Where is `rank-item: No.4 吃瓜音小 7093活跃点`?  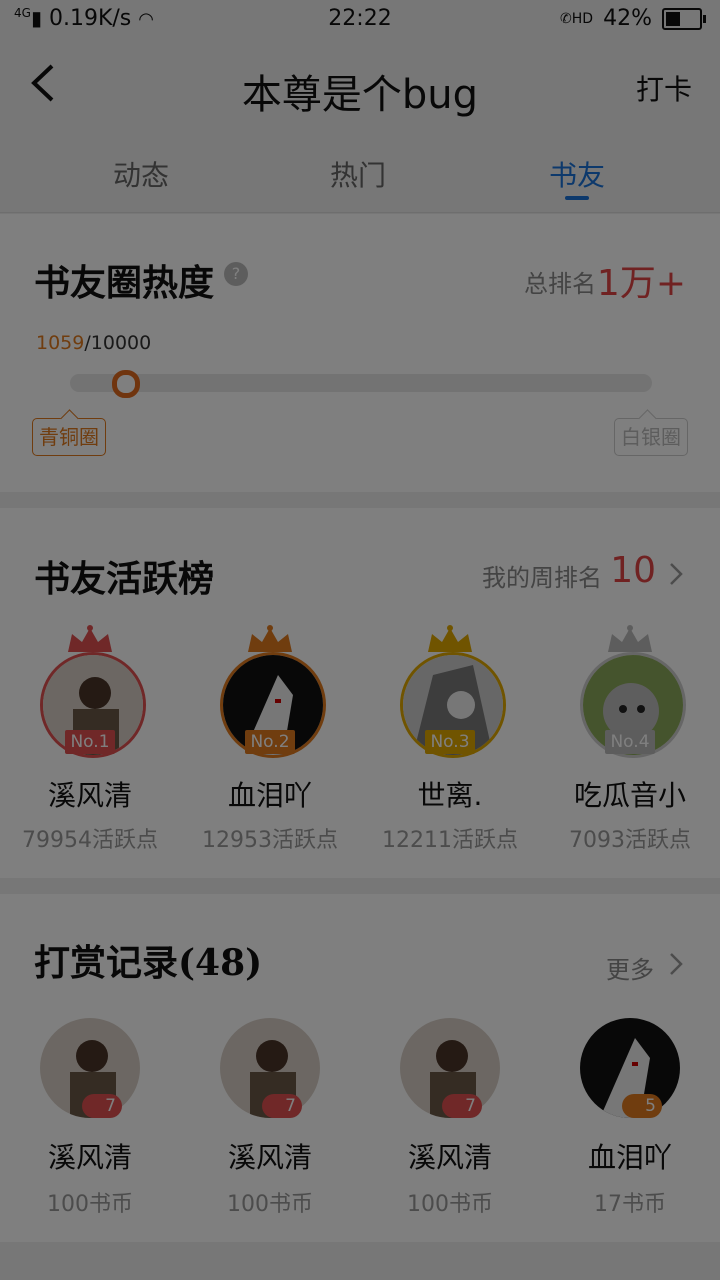
rank-item: No.4 吃瓜音小 7093活跃点 is located at coordinates (630, 744).